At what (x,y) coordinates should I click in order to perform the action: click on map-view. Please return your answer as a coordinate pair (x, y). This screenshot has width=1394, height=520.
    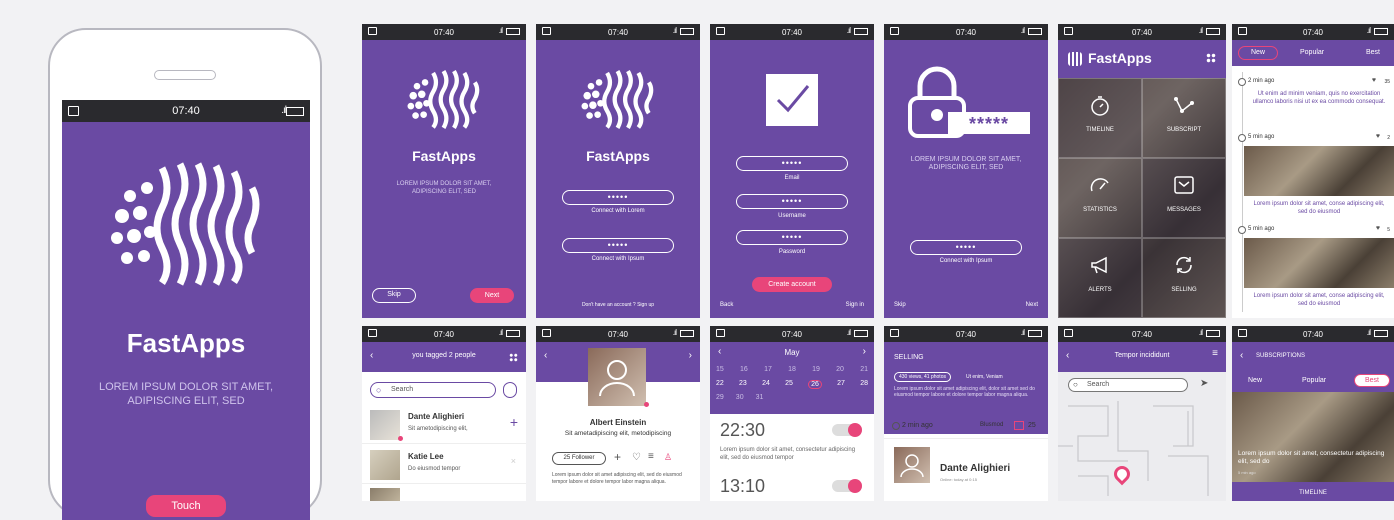
    Looking at the image, I should click on (1142, 448).